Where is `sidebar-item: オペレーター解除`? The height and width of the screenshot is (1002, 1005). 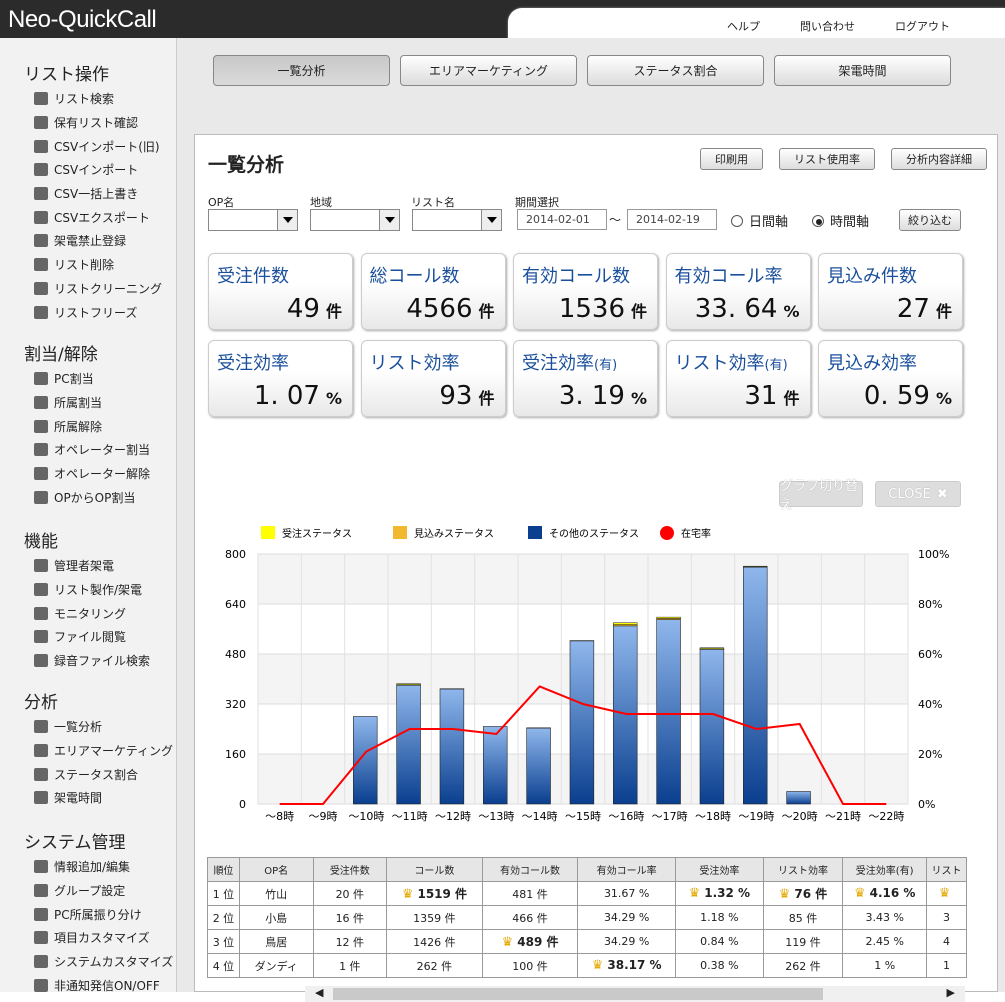
sidebar-item: オペレーター解除 is located at coordinates (88, 474).